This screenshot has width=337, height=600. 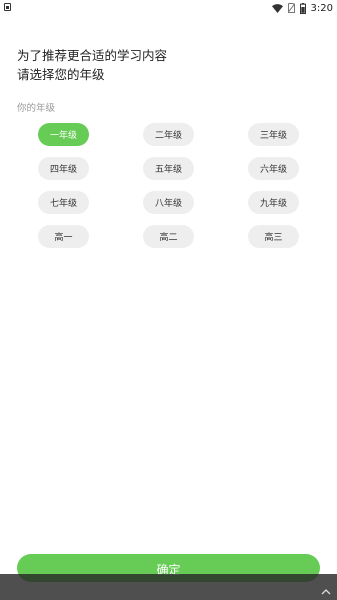 I want to click on grade-option: 四年级, so click(x=63, y=168).